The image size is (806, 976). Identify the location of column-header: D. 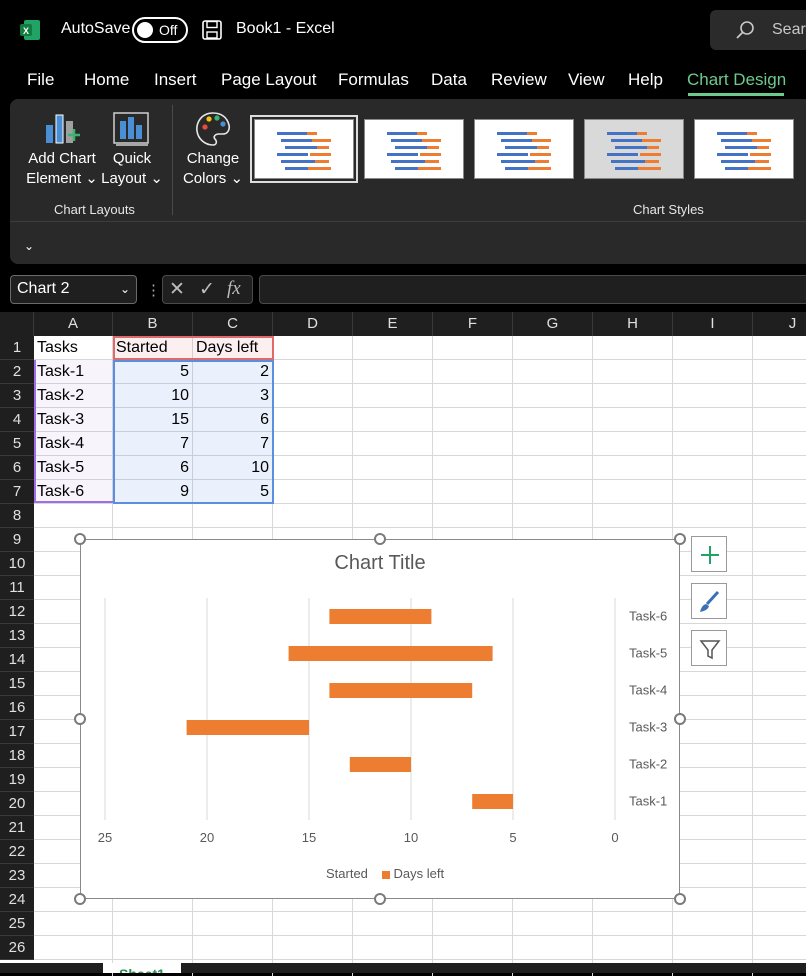
(313, 324).